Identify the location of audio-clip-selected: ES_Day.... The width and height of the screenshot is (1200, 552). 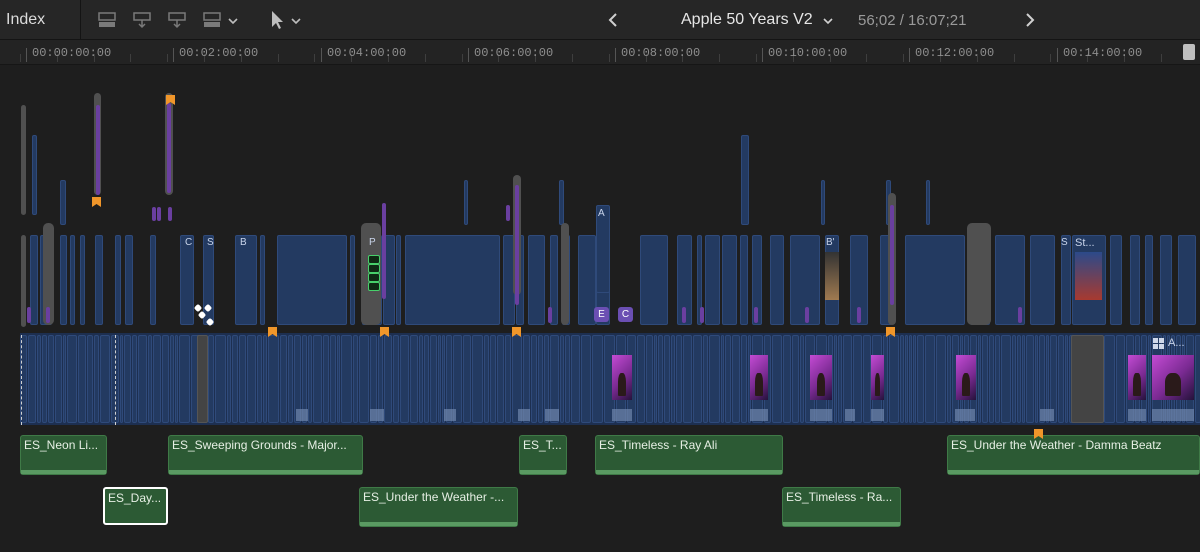
(135, 506).